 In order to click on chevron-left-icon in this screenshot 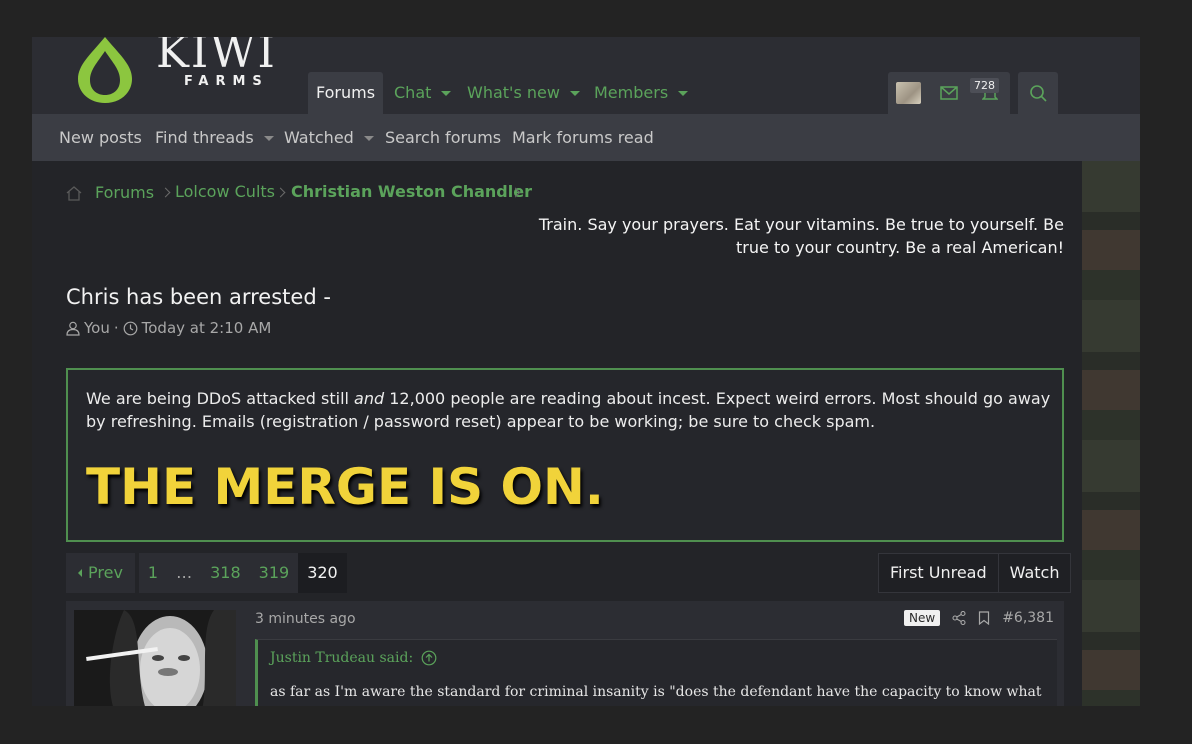, I will do `click(80, 573)`.